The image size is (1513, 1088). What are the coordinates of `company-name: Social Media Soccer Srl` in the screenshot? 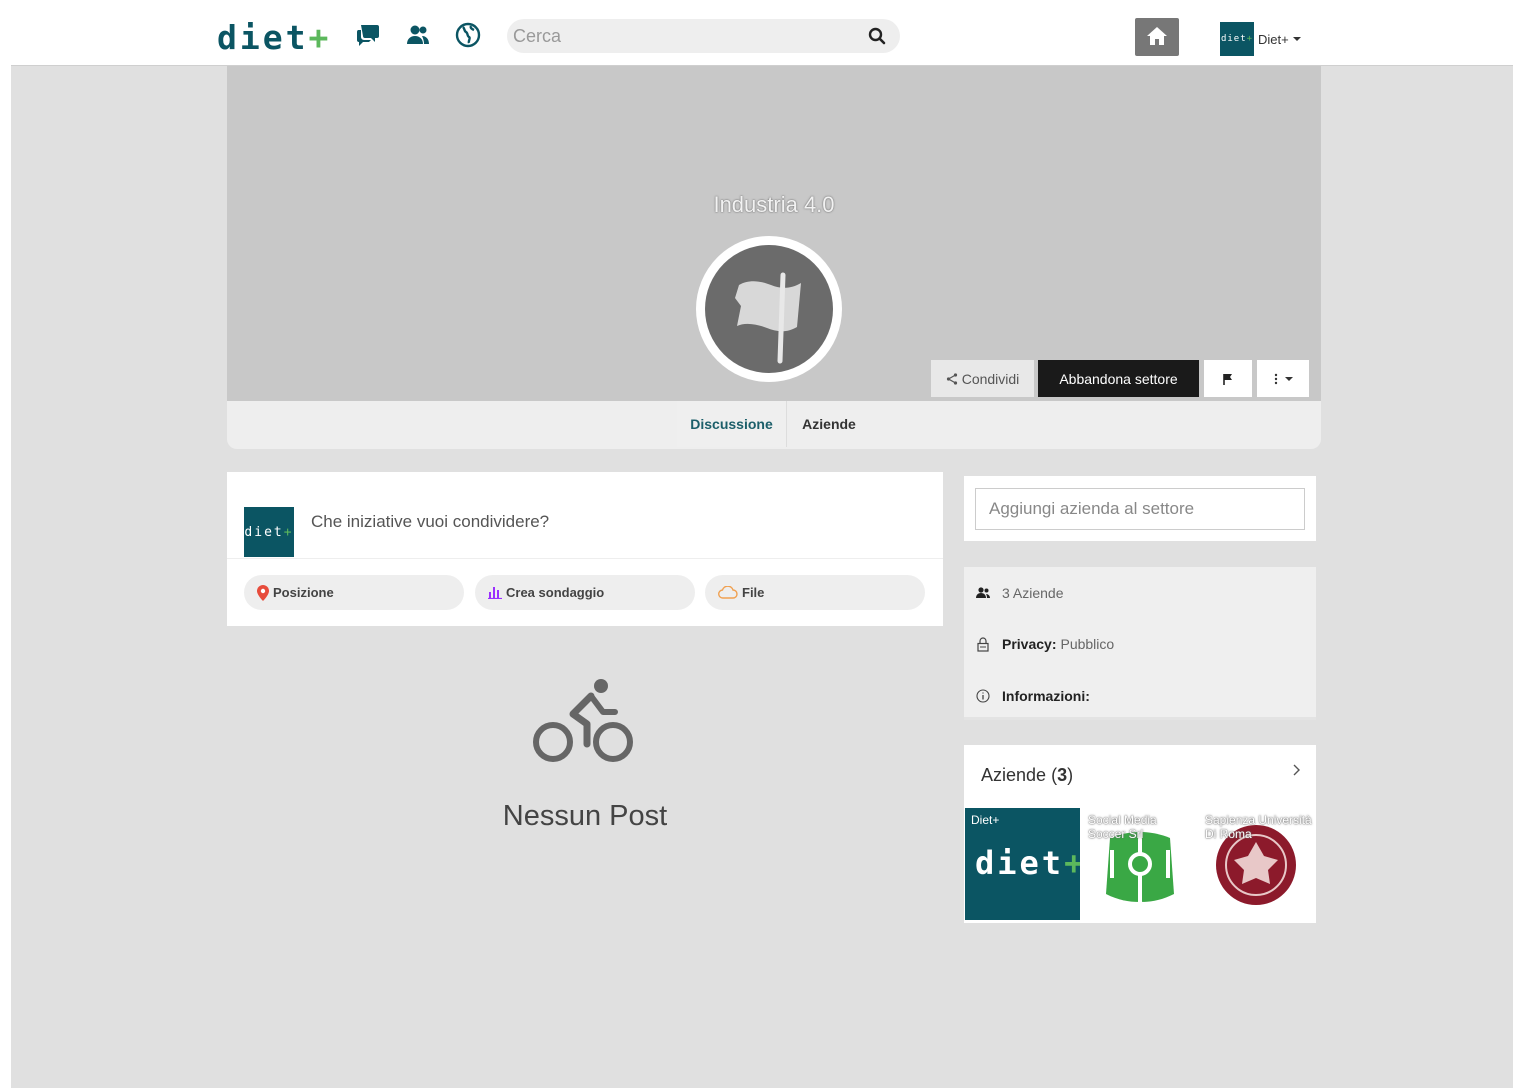 It's located at (1122, 827).